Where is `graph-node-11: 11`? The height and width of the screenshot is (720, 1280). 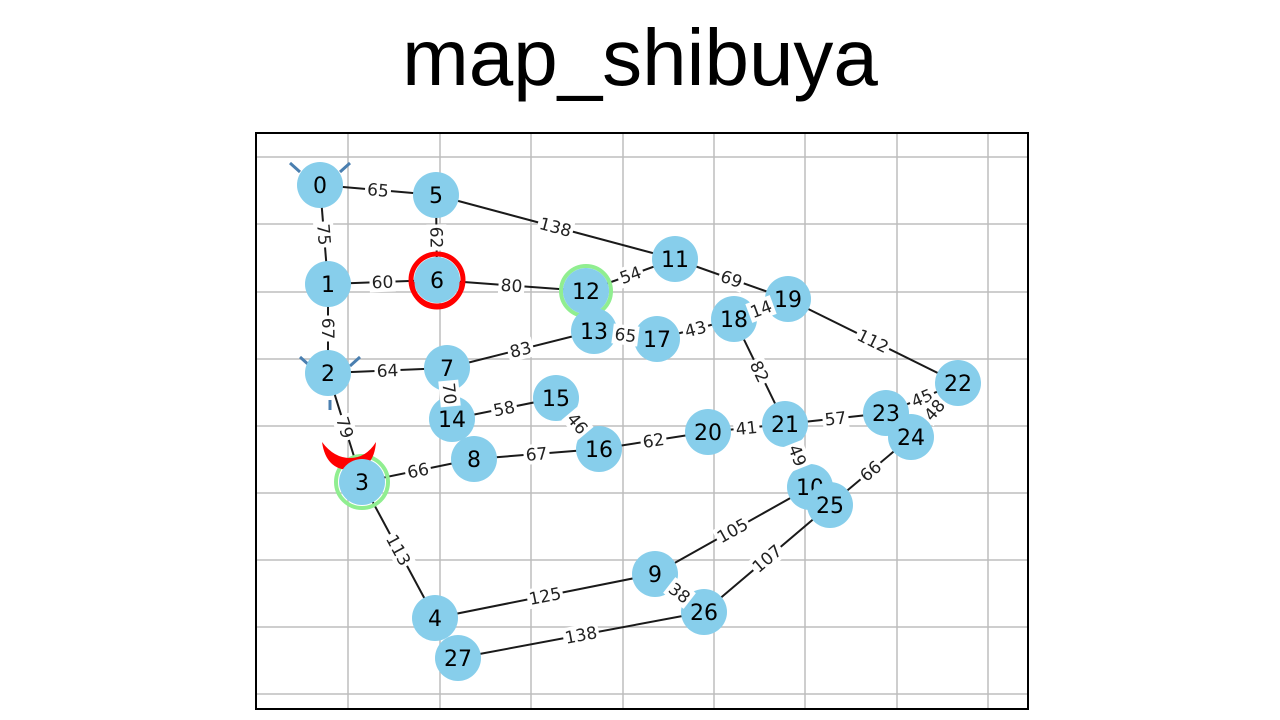
graph-node-11: 11 is located at coordinates (675, 259).